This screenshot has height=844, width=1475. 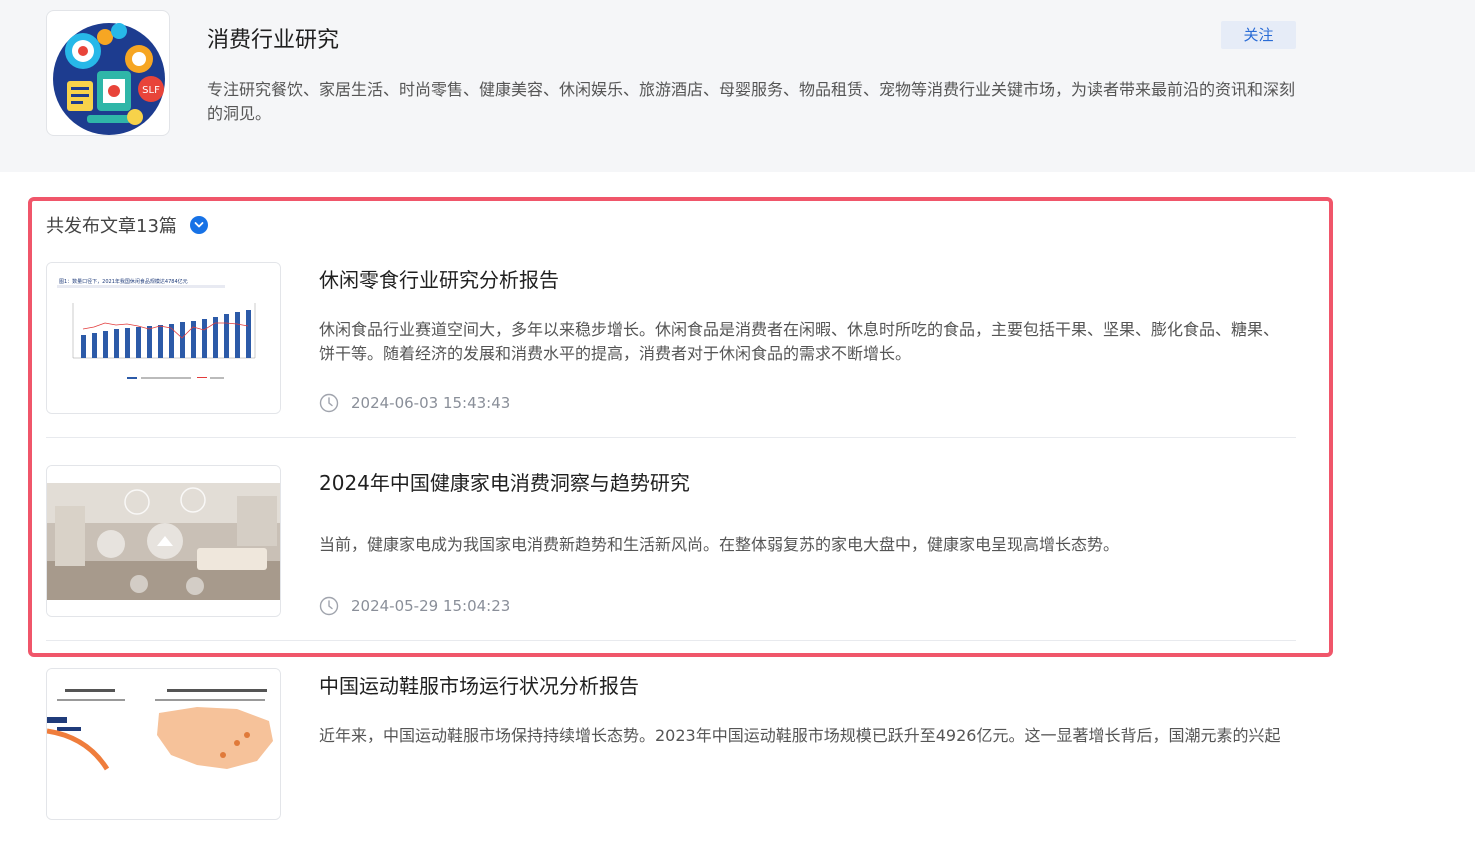 I want to click on channel-logo: SLF, so click(x=108, y=73).